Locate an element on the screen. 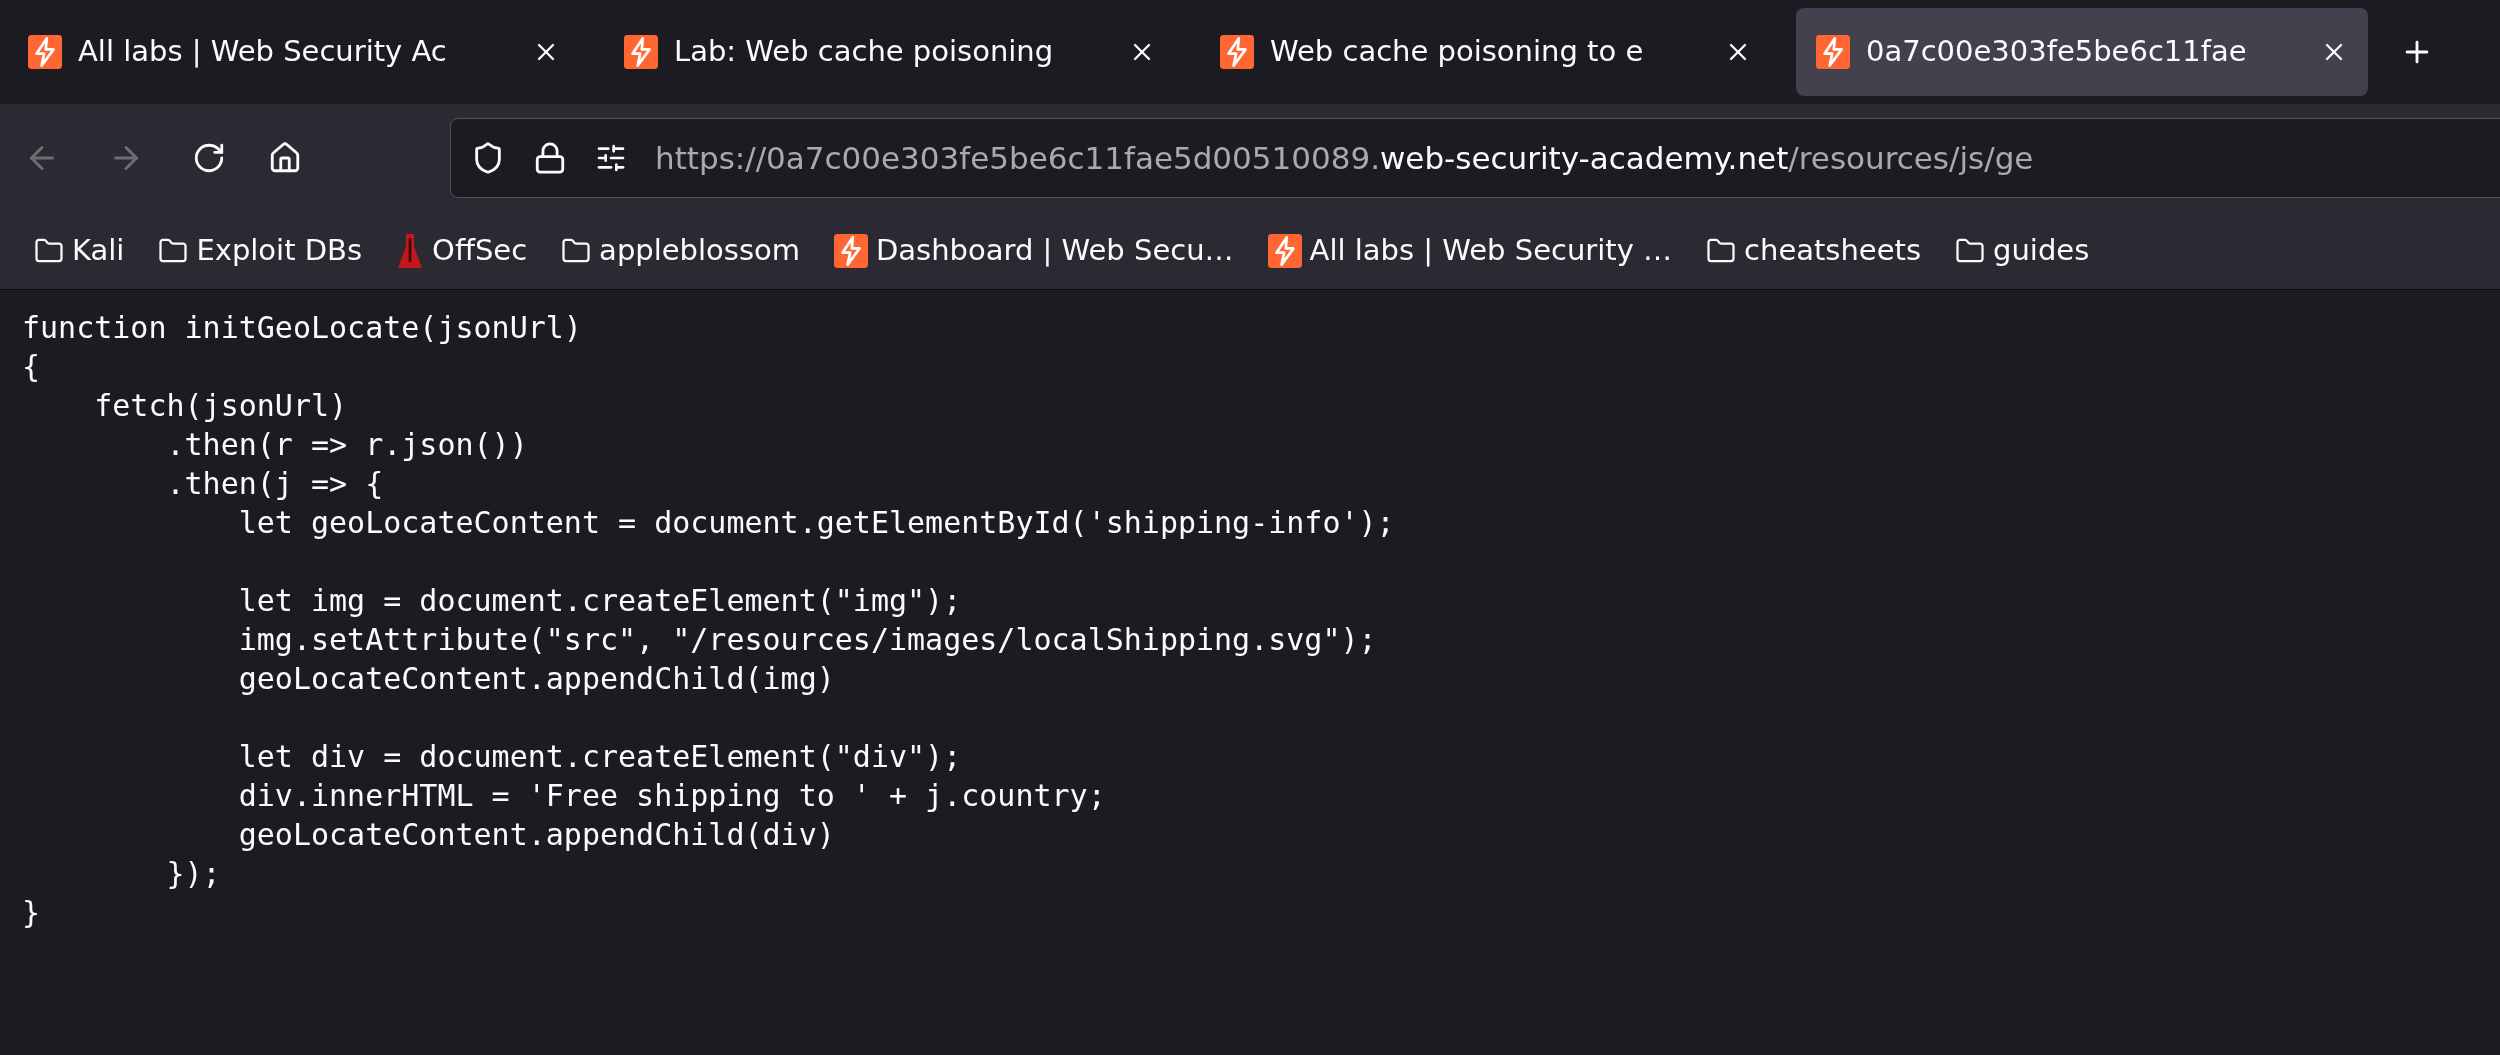  tab-title: Lab: Web cache poisoning is located at coordinates (864, 52).